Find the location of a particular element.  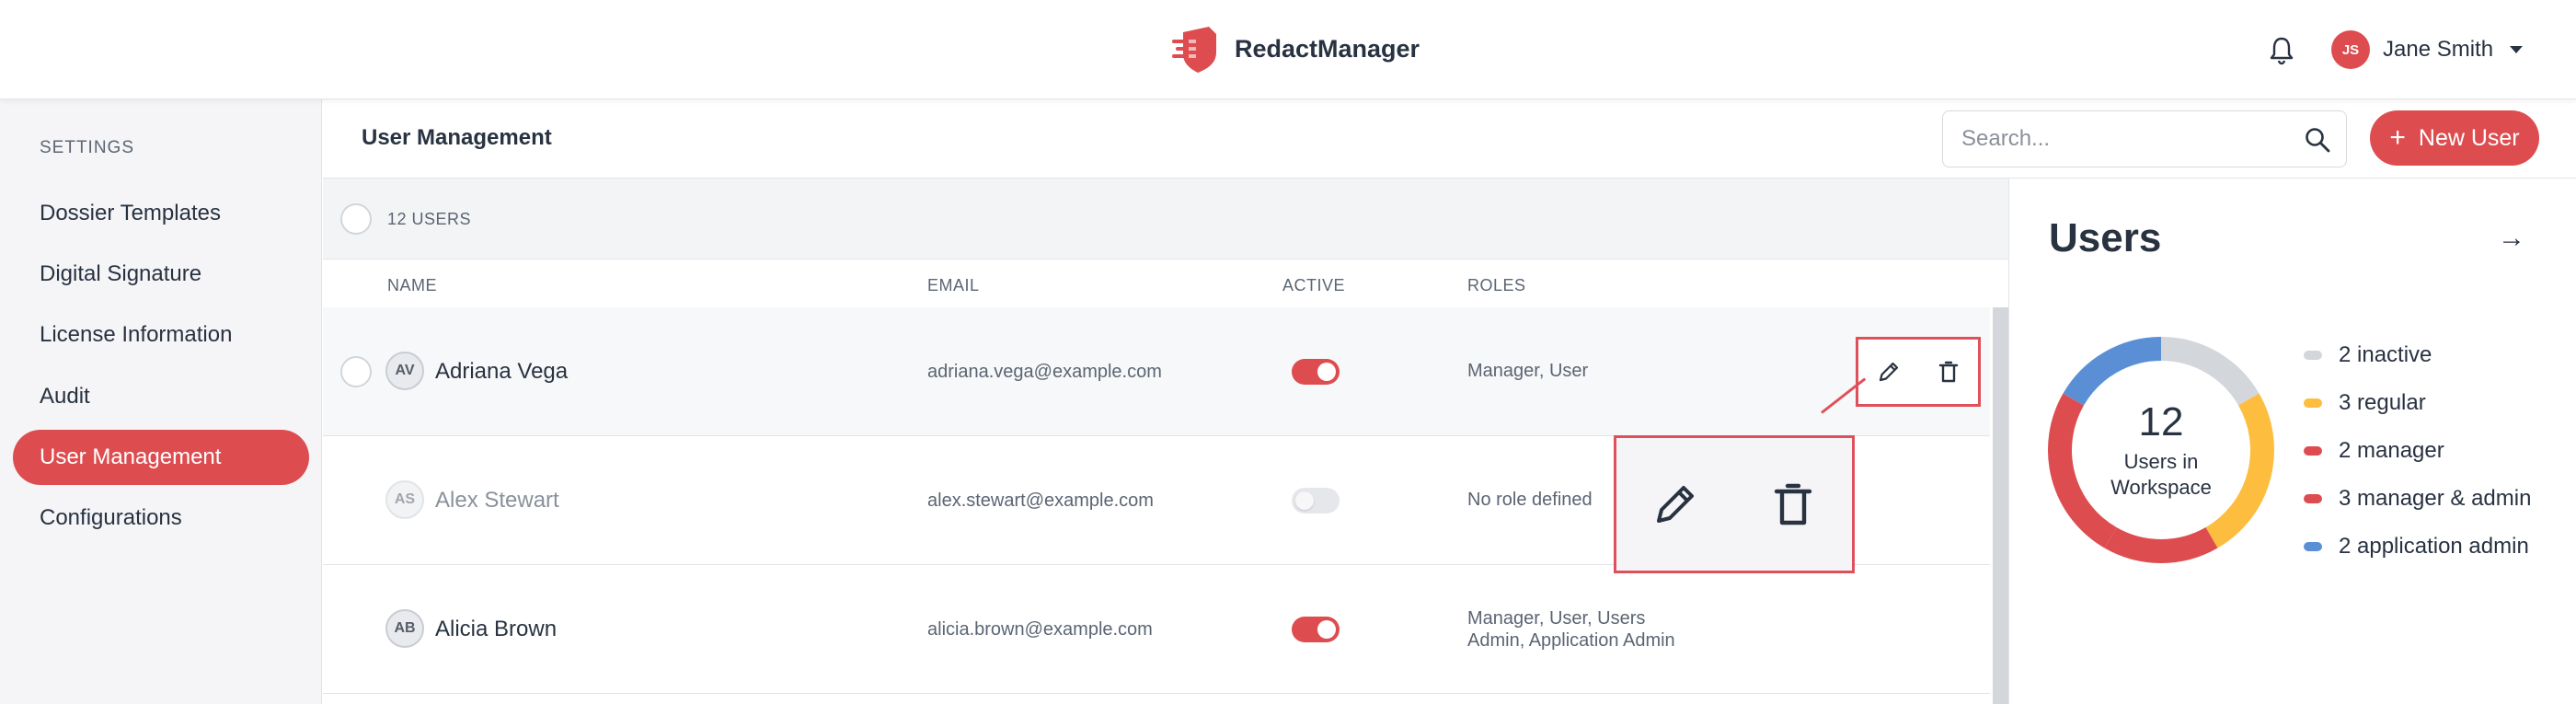

brand-logo: RedactManager is located at coordinates (1295, 48).